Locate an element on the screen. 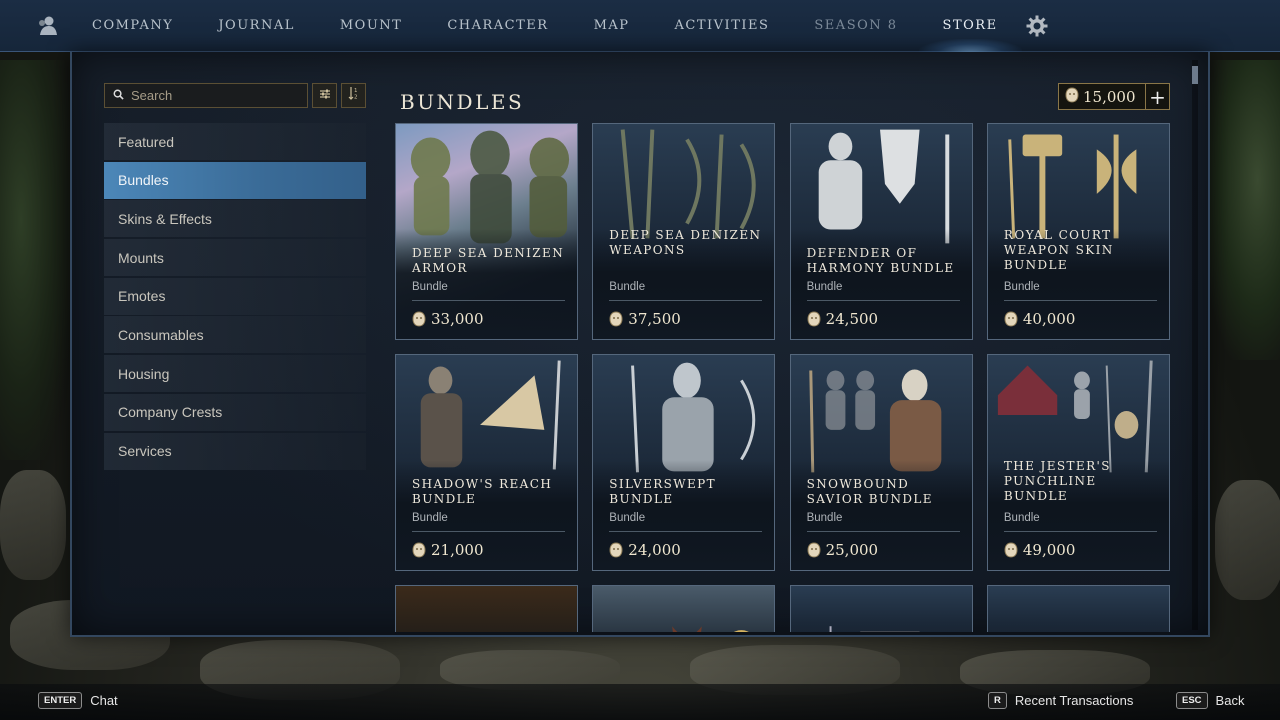 The image size is (1280, 720). nav-mount: MOUNT is located at coordinates (371, 26).